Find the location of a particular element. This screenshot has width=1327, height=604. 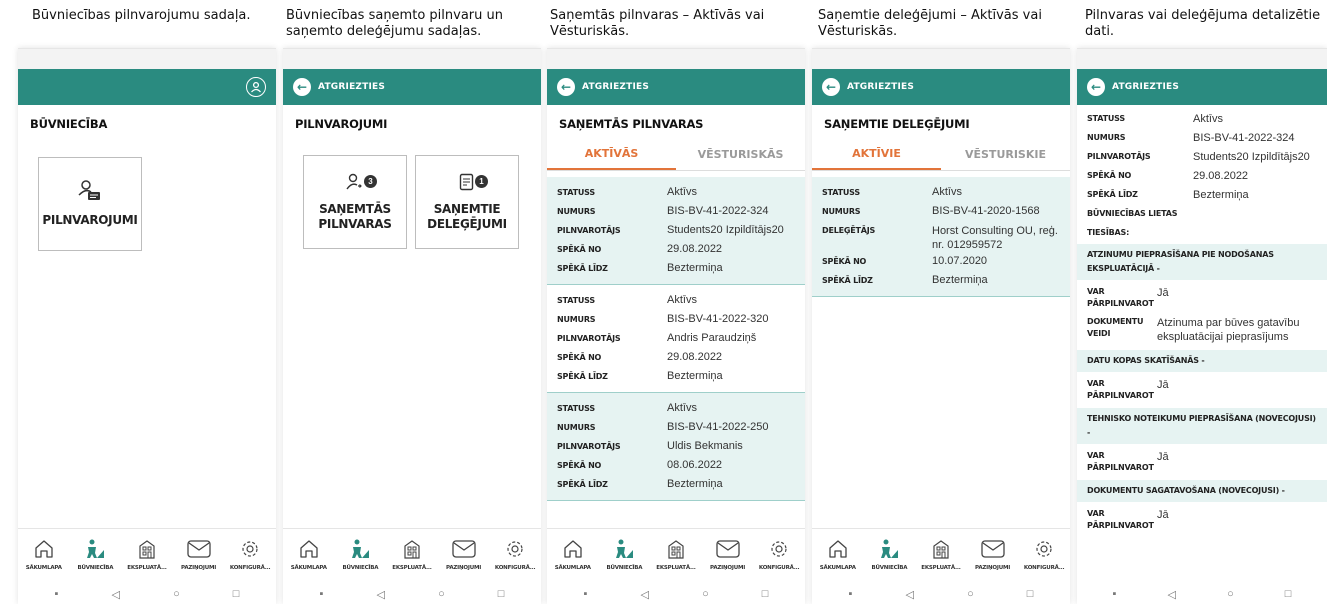

system-nav-bar: ▪ ◁ ○ □ is located at coordinates (1202, 594).